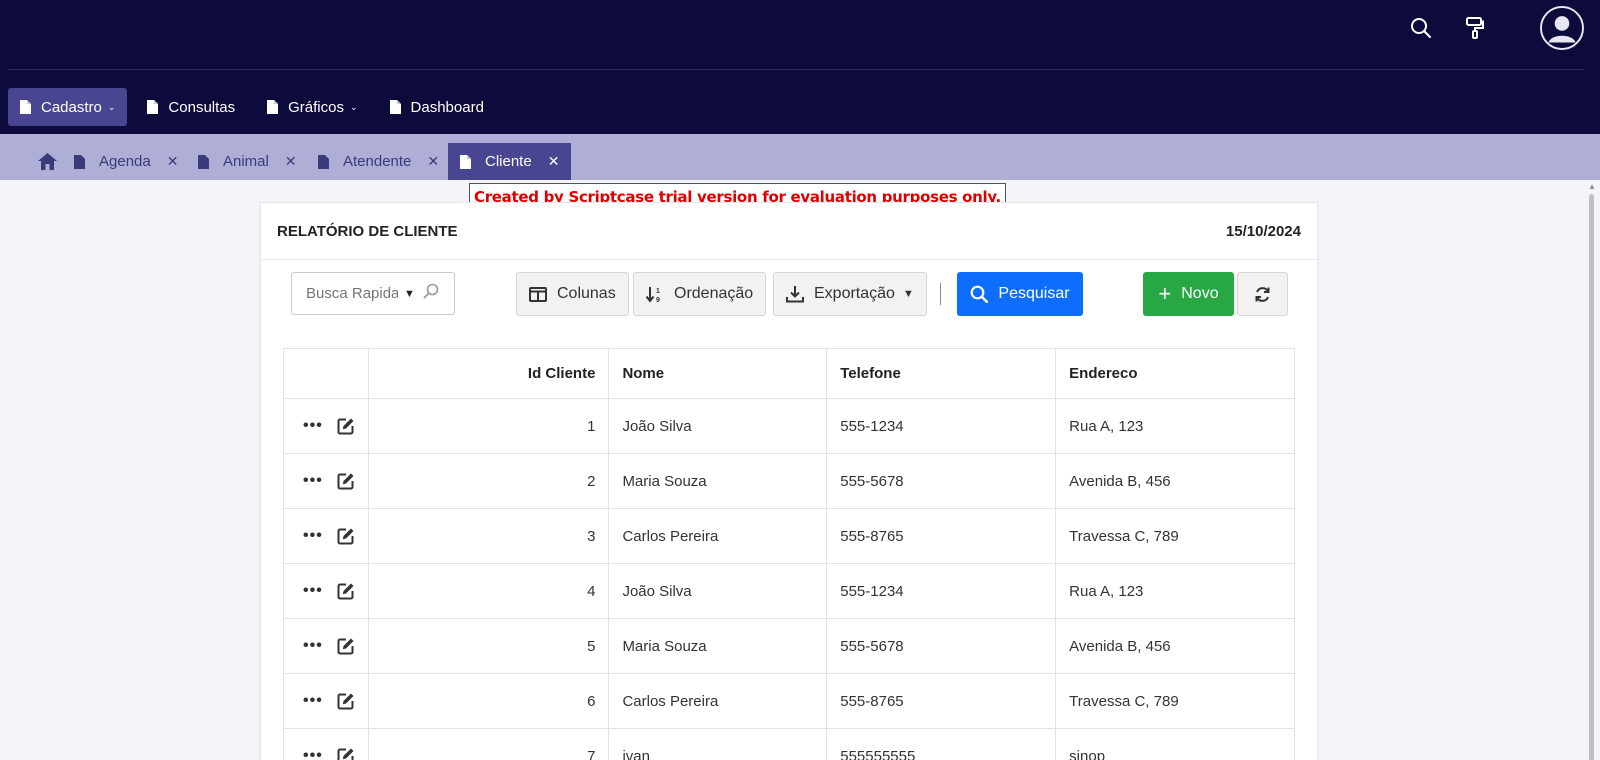 The height and width of the screenshot is (760, 1600). I want to click on toolbar: ▼ Colunas 19 Ordenação Exportação ▼, so click(790, 300).